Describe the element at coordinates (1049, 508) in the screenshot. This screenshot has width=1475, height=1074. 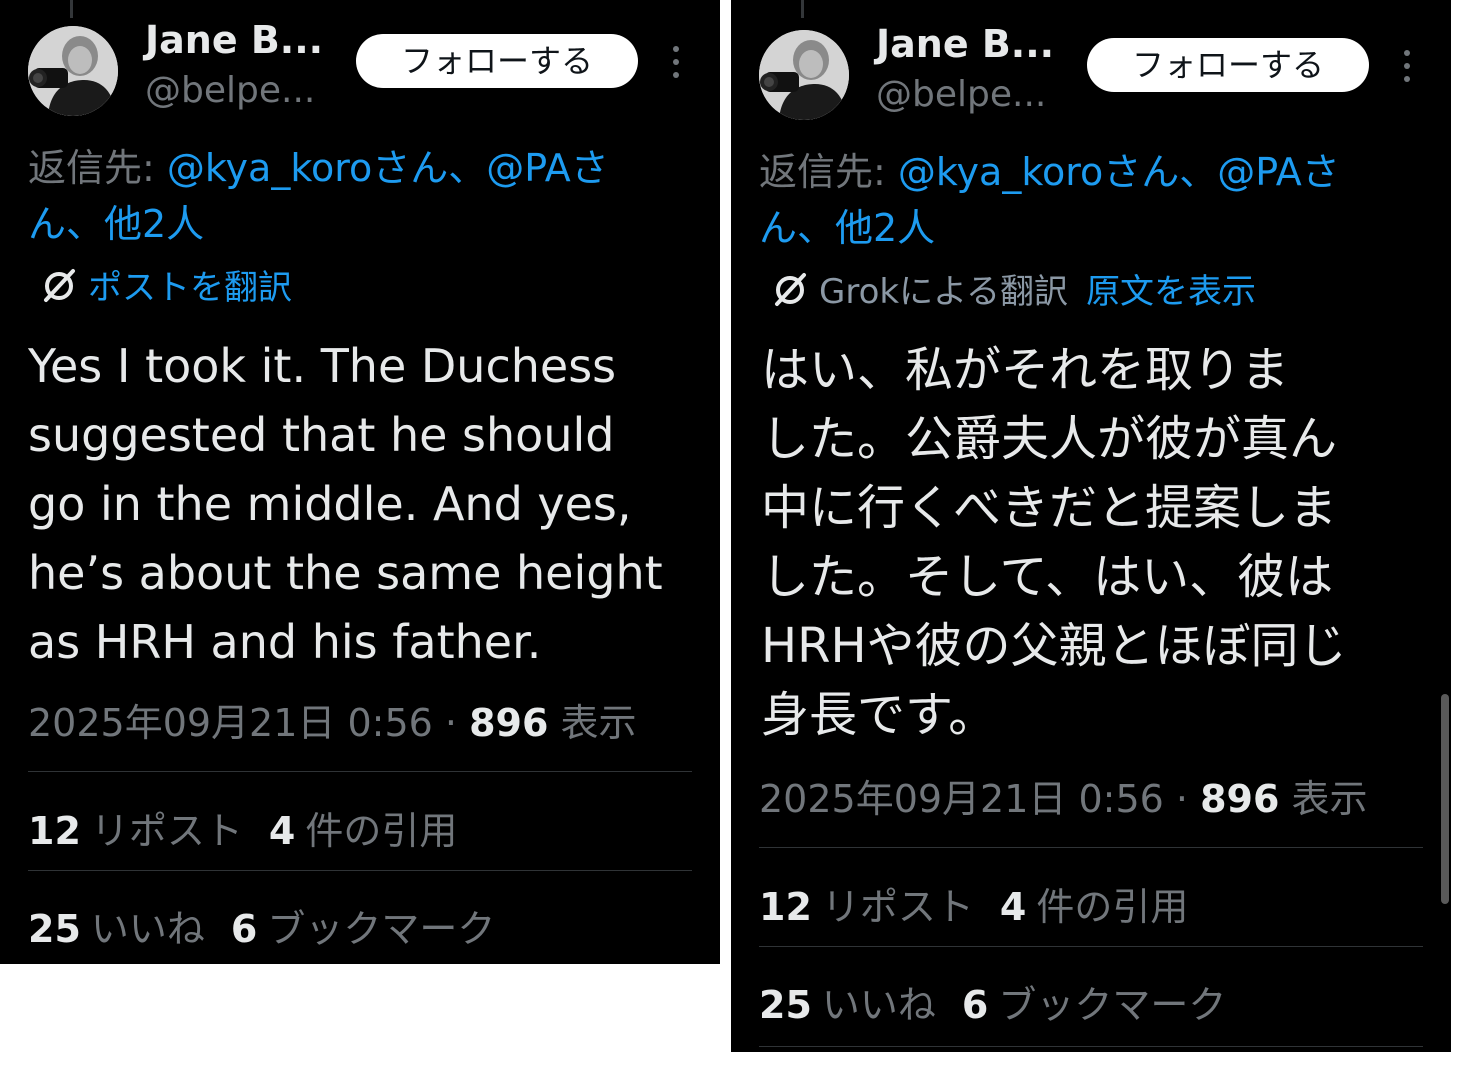
I see `tweet-text-line: 中に行くべきだと提案しま` at that location.